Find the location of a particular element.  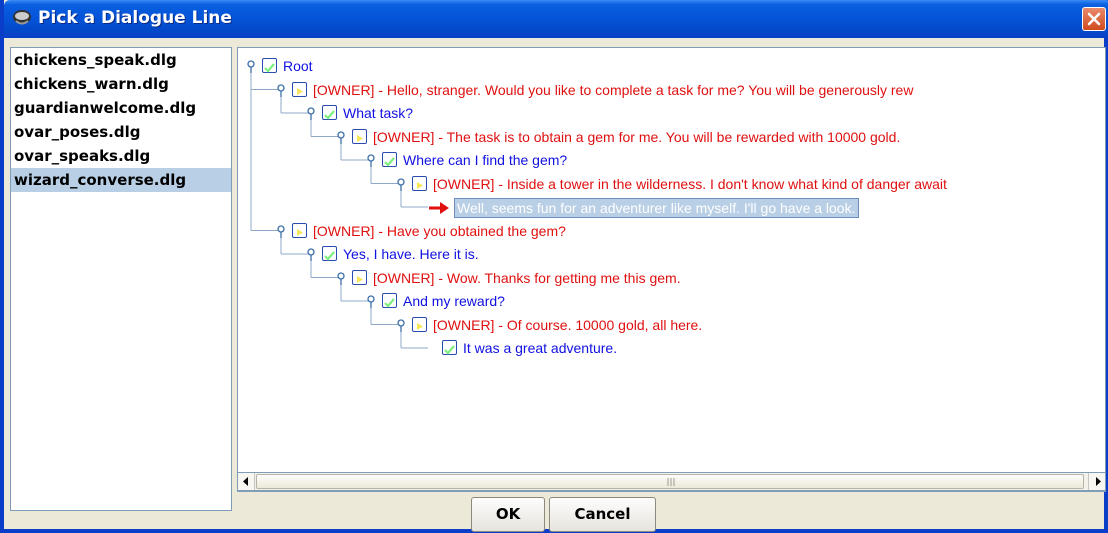

title-bar: Pick a Dialogue Line is located at coordinates (556, 19).